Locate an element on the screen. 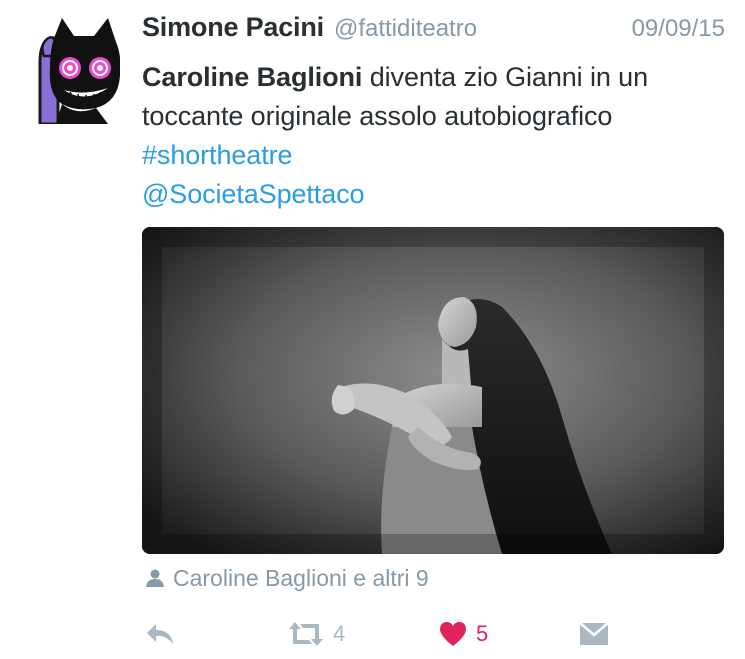 This screenshot has width=745, height=659. heart-icon is located at coordinates (453, 634).